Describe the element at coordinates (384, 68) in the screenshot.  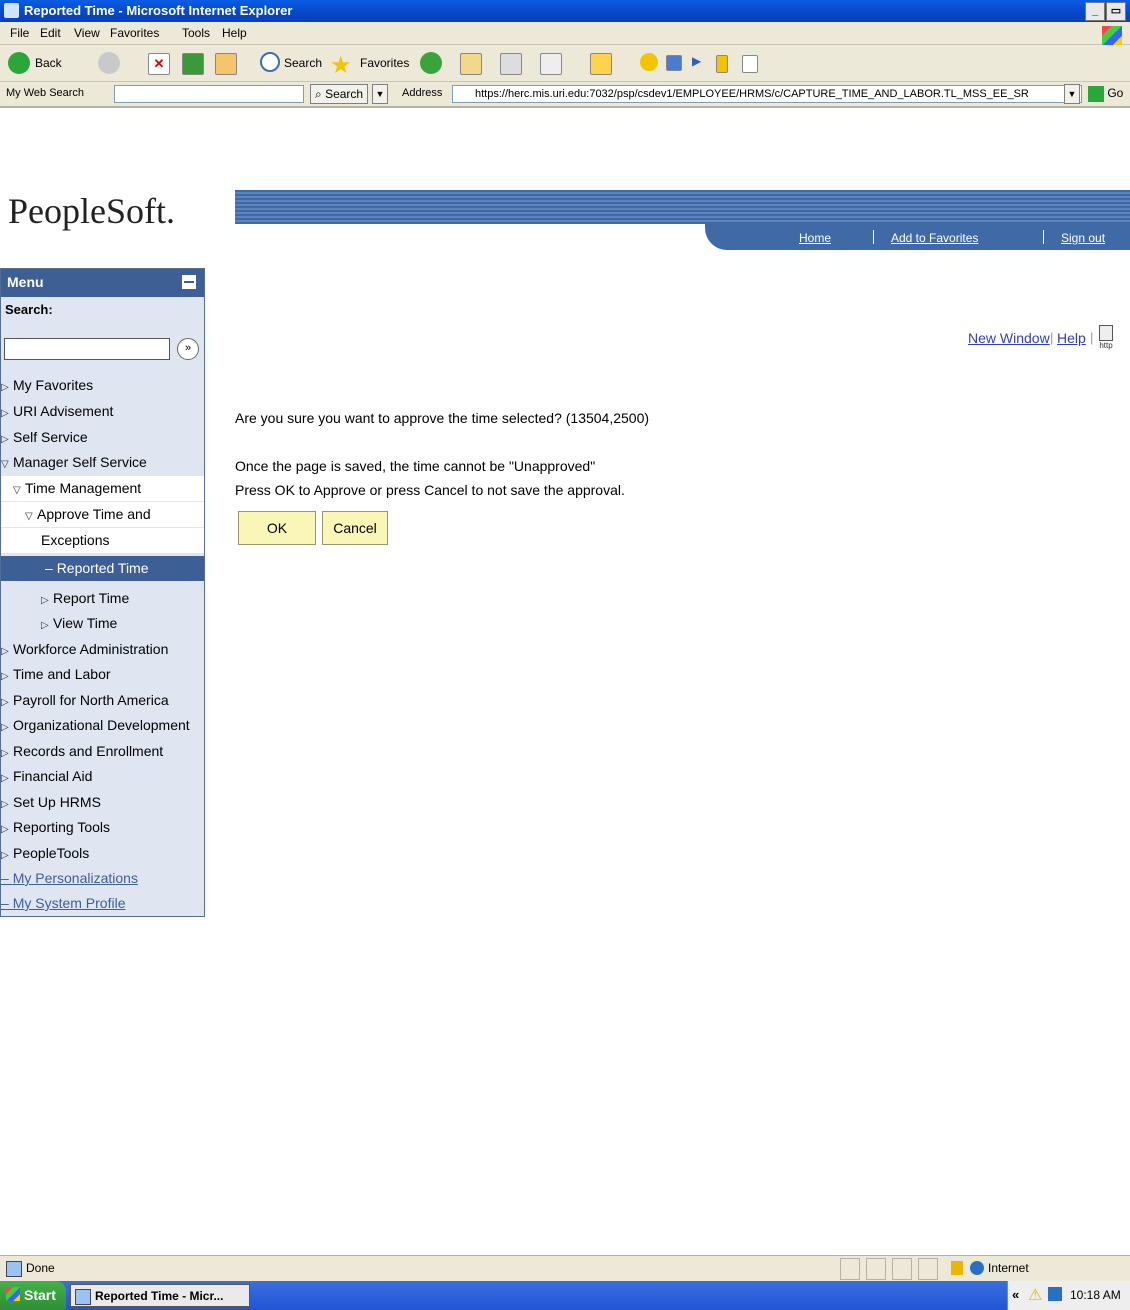
I see `favorites-toolbar-button: Favorites` at that location.